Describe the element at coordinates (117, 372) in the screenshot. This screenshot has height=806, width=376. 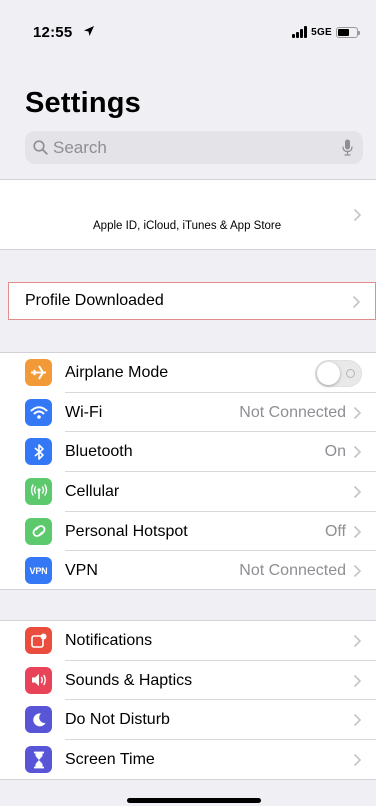
I see `airplane-mode-label: Airplane Mode` at that location.